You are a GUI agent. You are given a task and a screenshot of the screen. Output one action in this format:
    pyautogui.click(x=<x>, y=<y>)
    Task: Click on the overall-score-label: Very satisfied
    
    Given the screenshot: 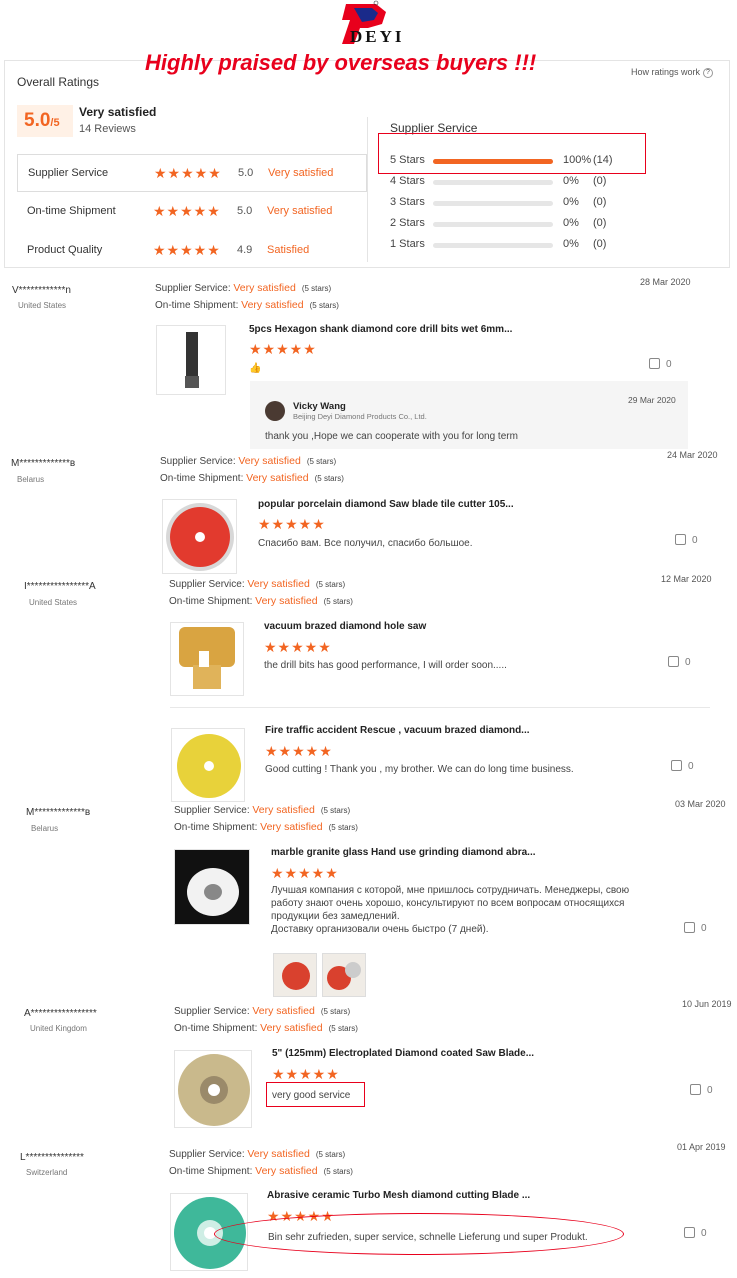 What is the action you would take?
    pyautogui.click(x=118, y=112)
    